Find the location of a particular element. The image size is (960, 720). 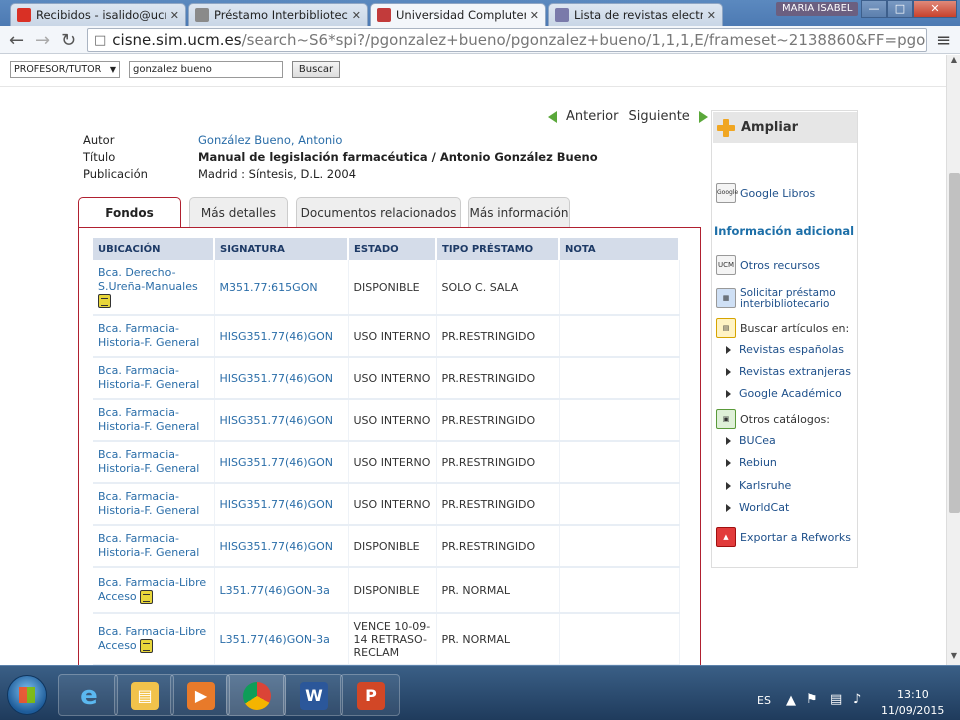

ie-taskbar-icon: e is located at coordinates (88, 695).